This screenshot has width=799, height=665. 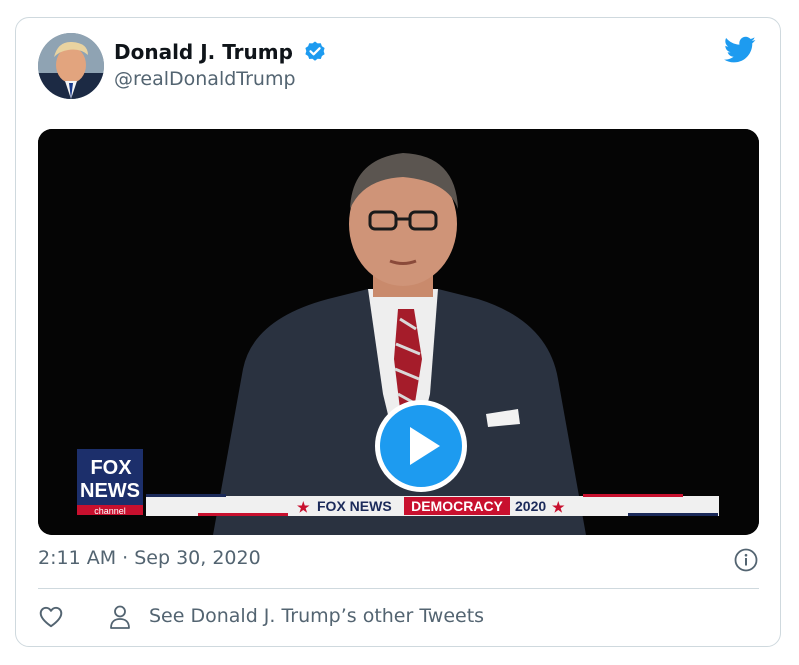 I want to click on verified-badge-icon, so click(x=315, y=51).